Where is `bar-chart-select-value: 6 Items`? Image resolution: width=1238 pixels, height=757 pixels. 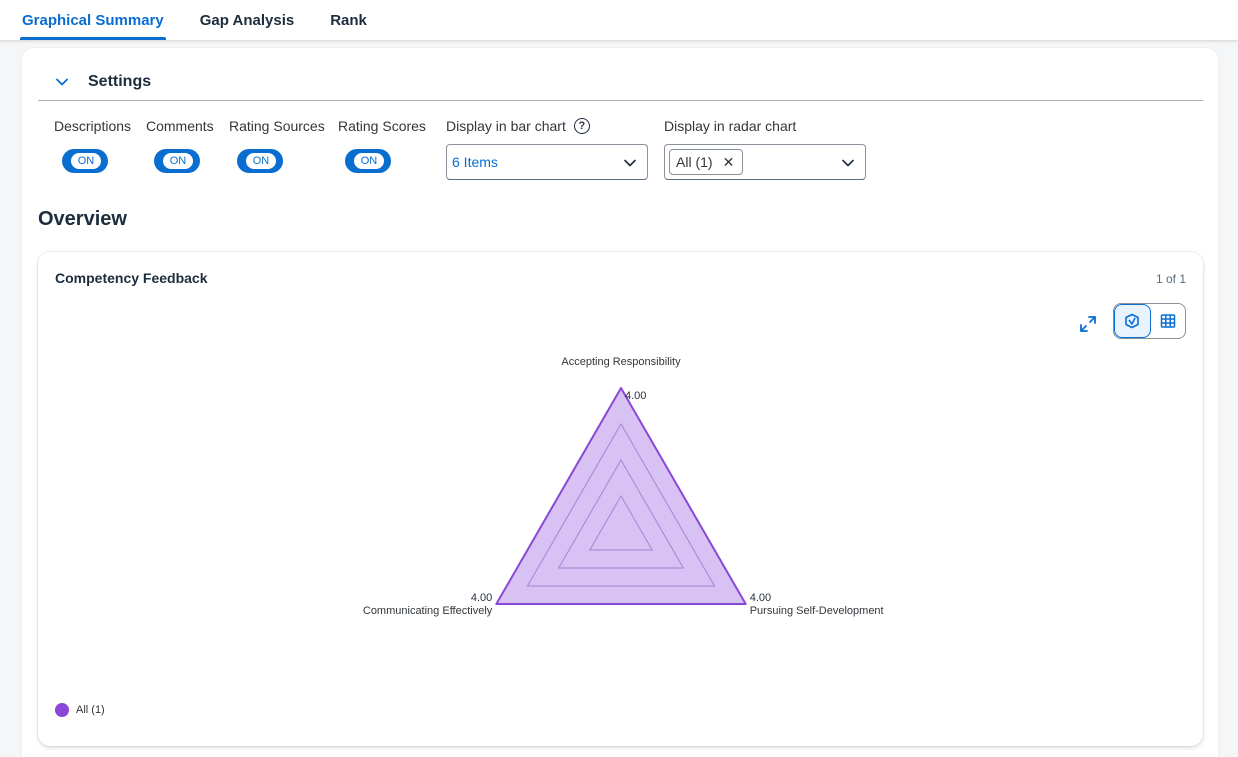
bar-chart-select-value: 6 Items is located at coordinates (475, 162).